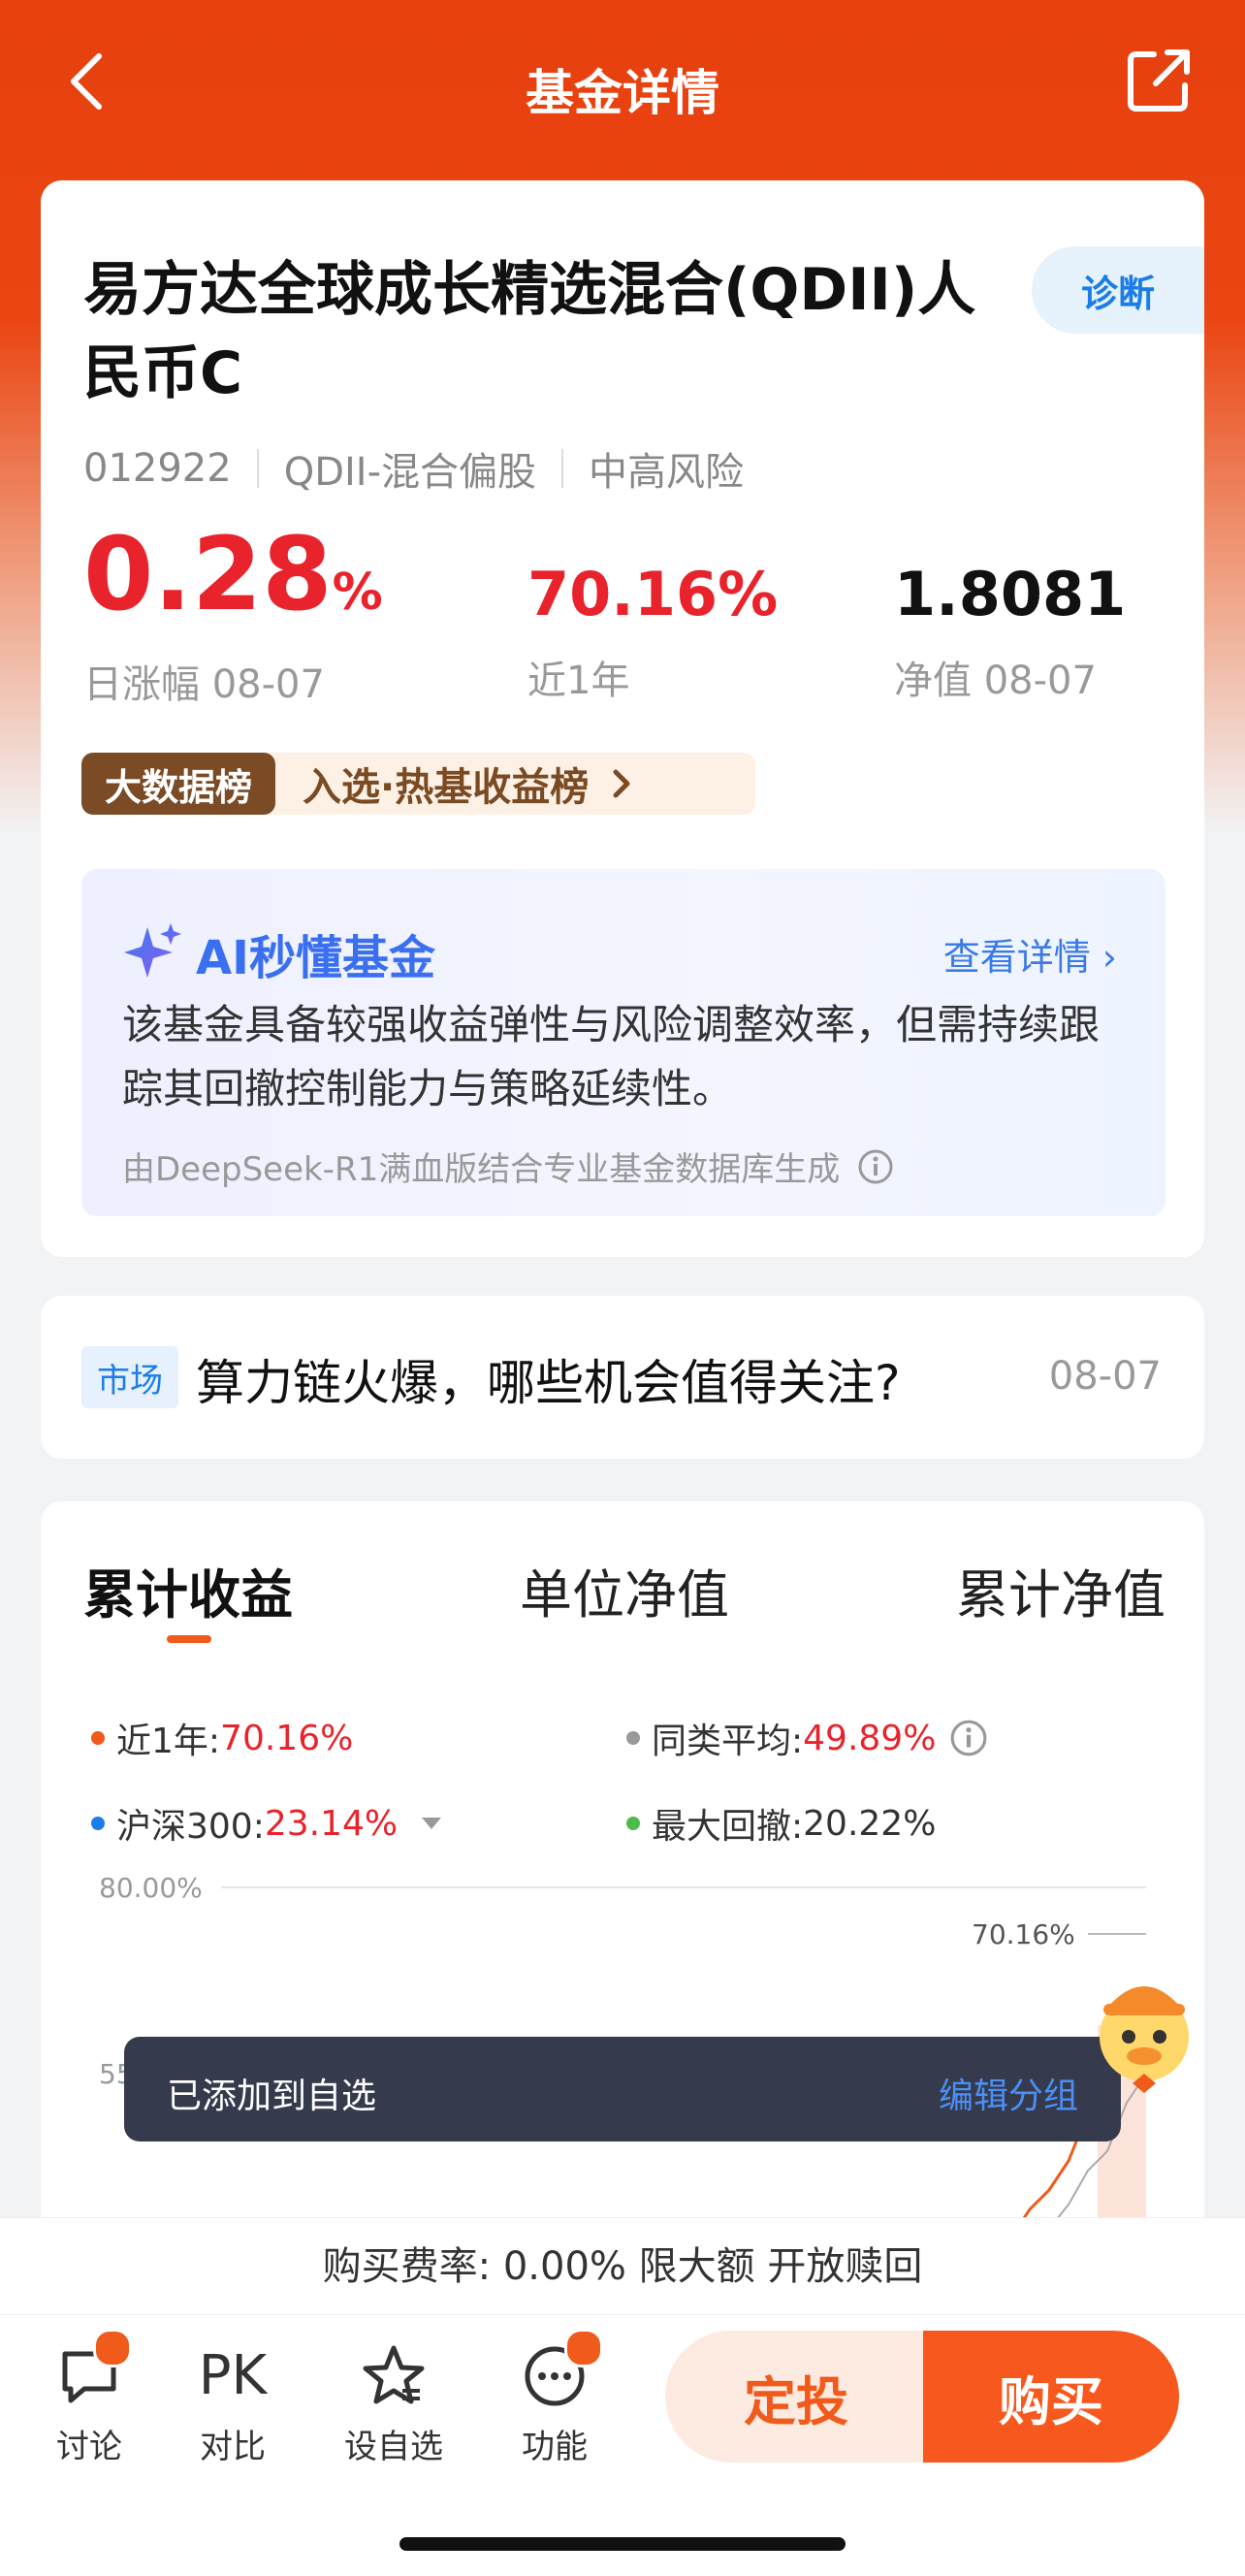 The width and height of the screenshot is (1245, 2576). Describe the element at coordinates (621, 783) in the screenshot. I see `chevron-right-icon` at that location.